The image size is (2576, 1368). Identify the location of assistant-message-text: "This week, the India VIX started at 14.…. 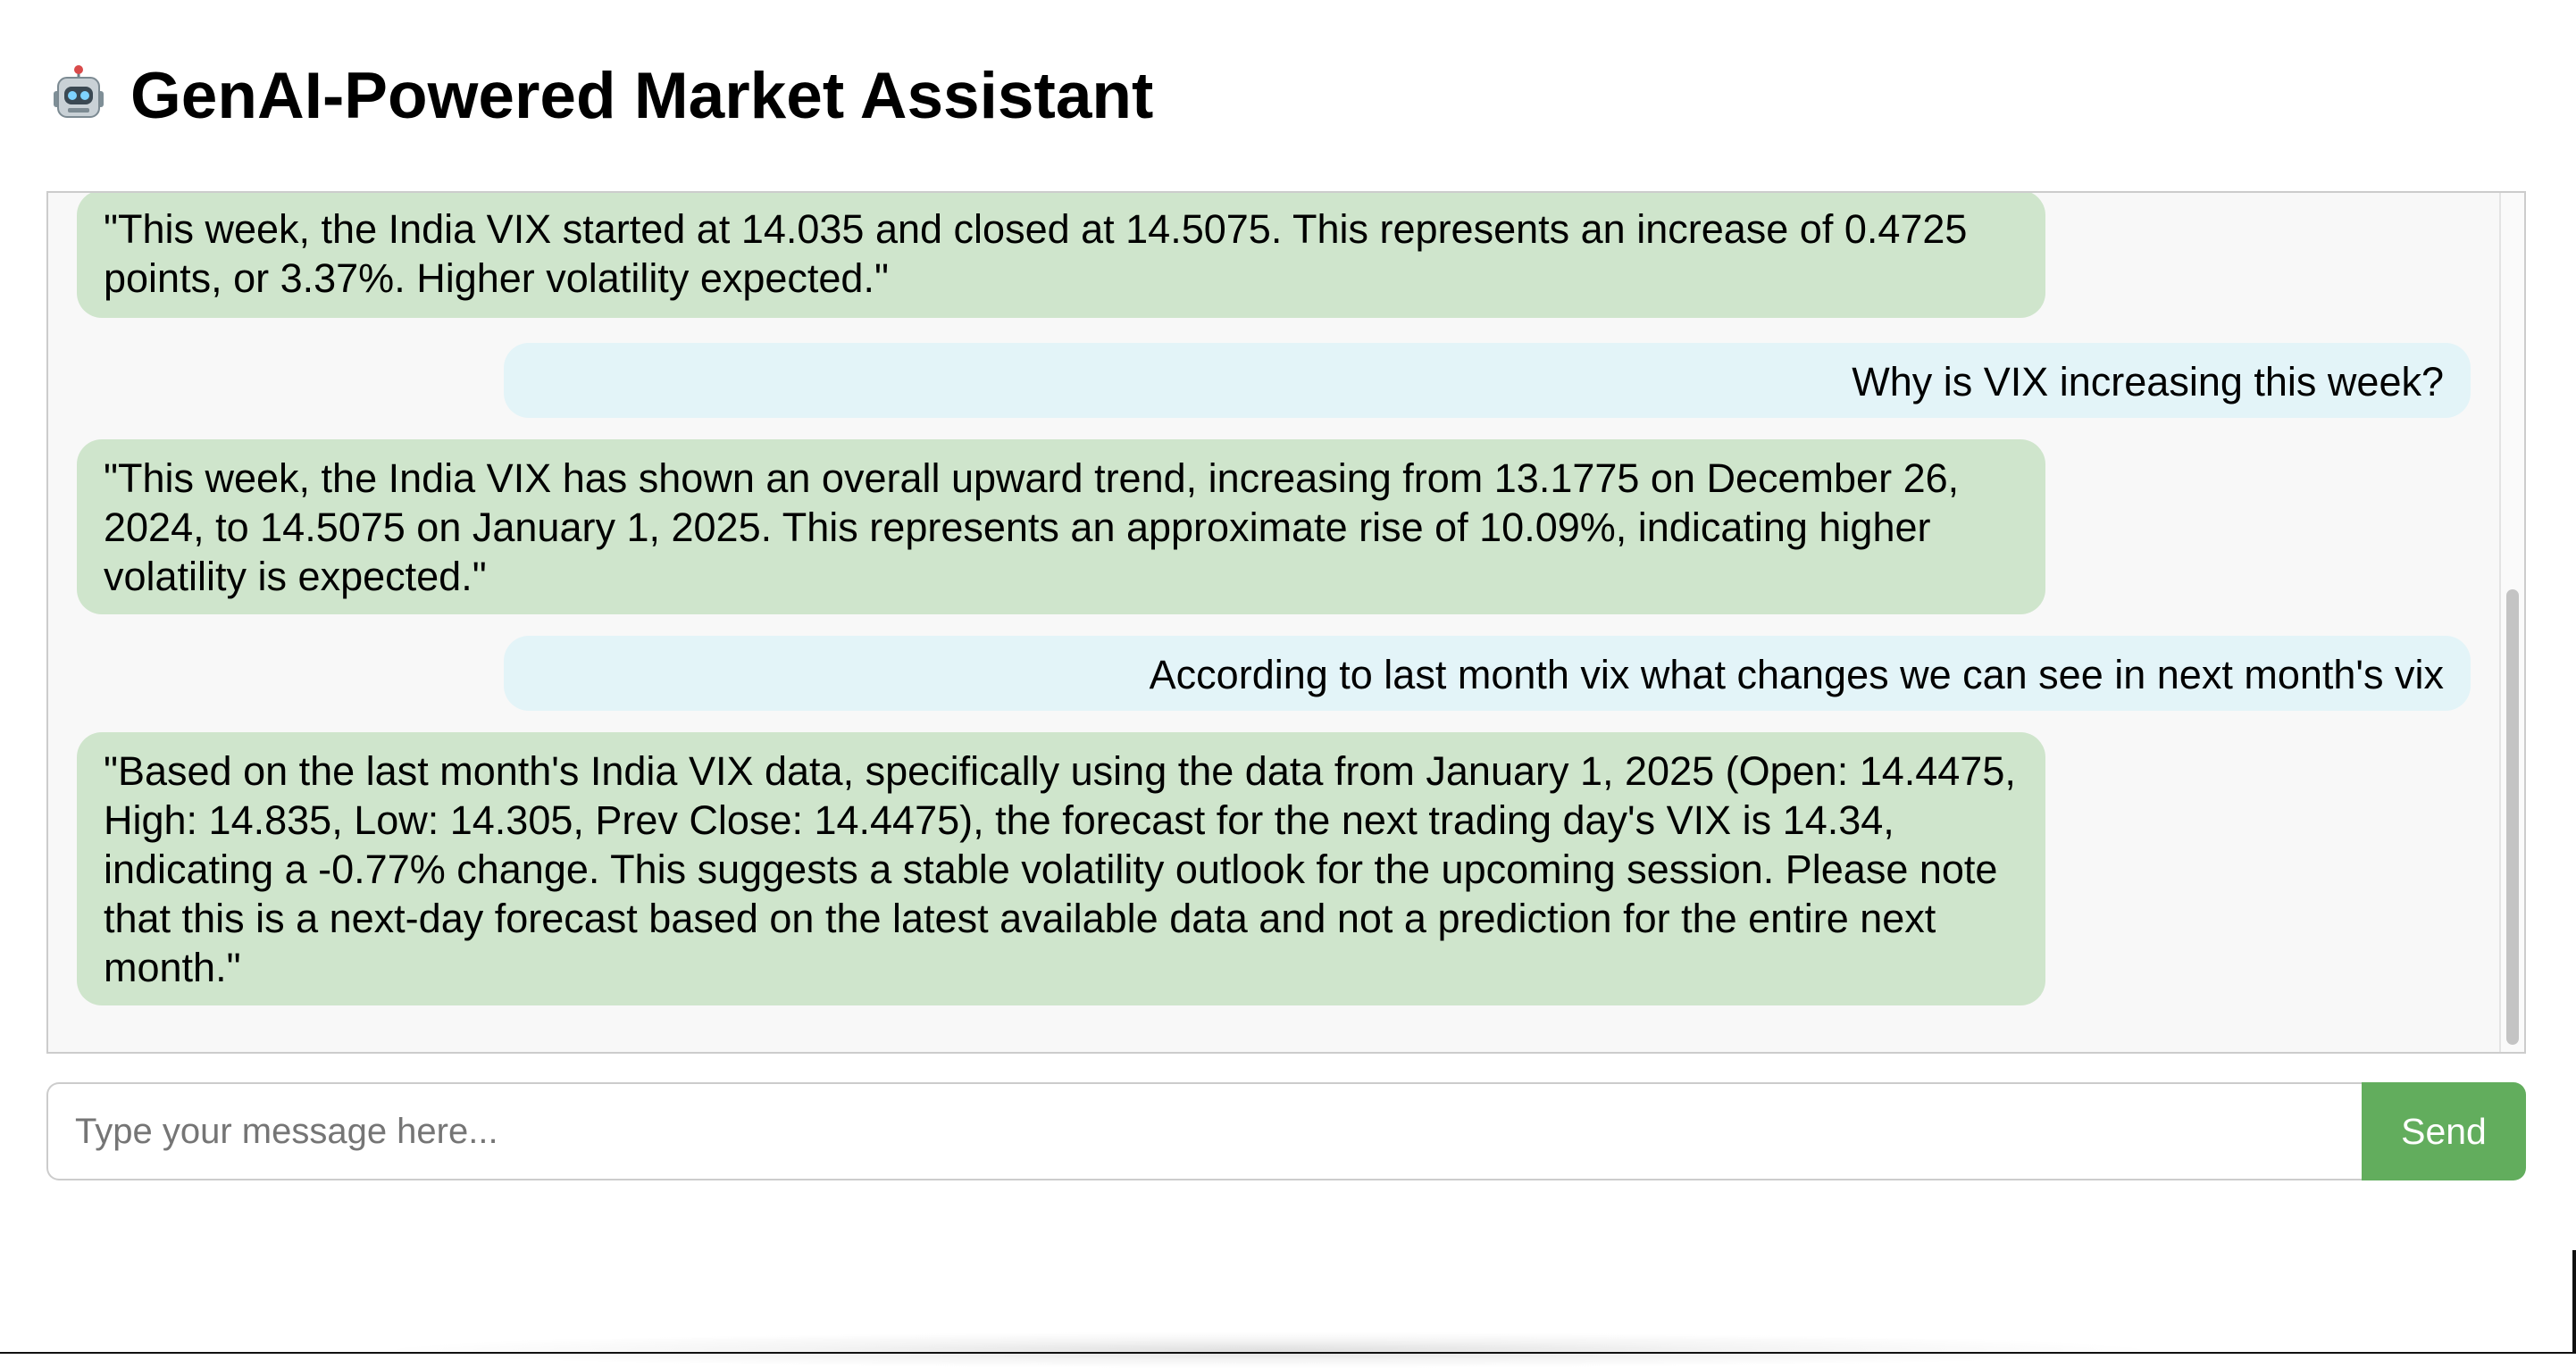
(1036, 253).